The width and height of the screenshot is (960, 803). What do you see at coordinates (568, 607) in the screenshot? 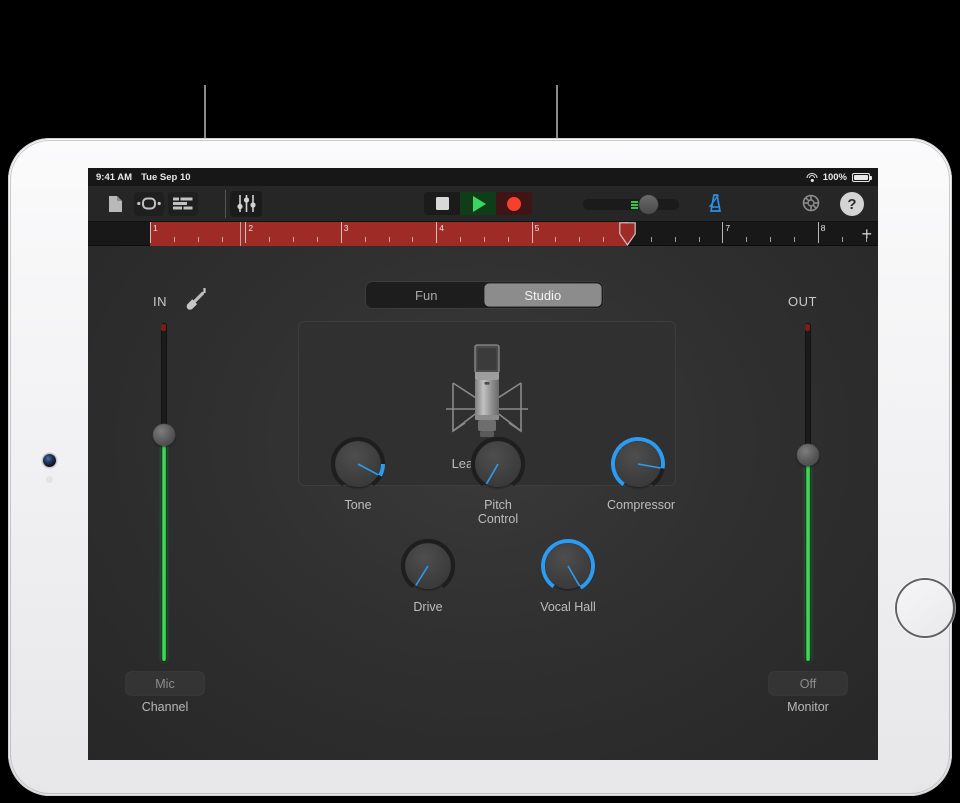
I see `knob-label: Vocal Hall` at bounding box center [568, 607].